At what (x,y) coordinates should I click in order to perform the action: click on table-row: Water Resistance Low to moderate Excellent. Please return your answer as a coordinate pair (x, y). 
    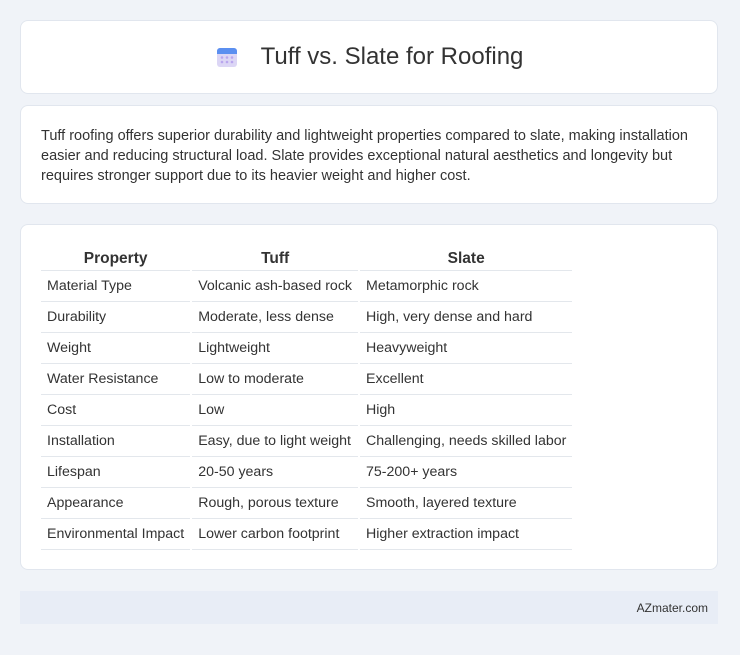
    Looking at the image, I should click on (307, 379).